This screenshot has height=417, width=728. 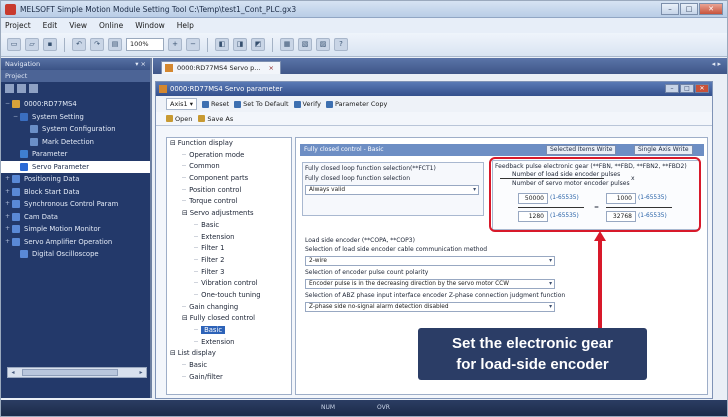 I want to click on child-close-button: ✕, so click(x=702, y=88).